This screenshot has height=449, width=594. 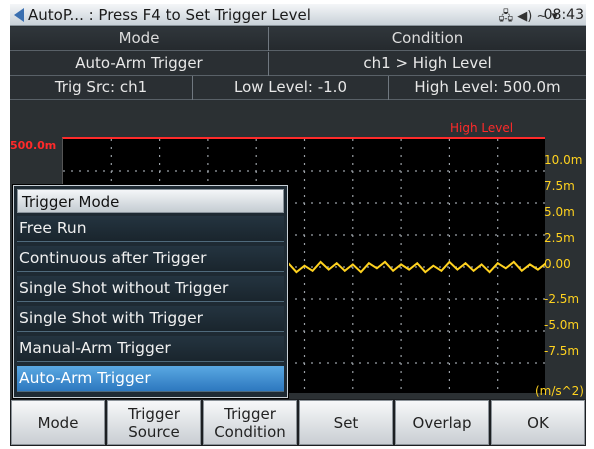 I want to click on condition-value: ch1 > High Level, so click(x=427, y=64).